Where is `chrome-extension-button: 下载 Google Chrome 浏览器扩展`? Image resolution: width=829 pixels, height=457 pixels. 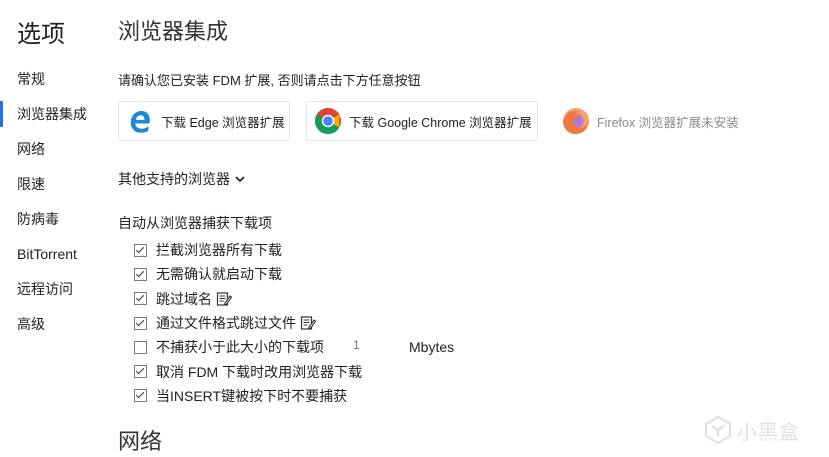
chrome-extension-button: 下载 Google Chrome 浏览器扩展 is located at coordinates (422, 121).